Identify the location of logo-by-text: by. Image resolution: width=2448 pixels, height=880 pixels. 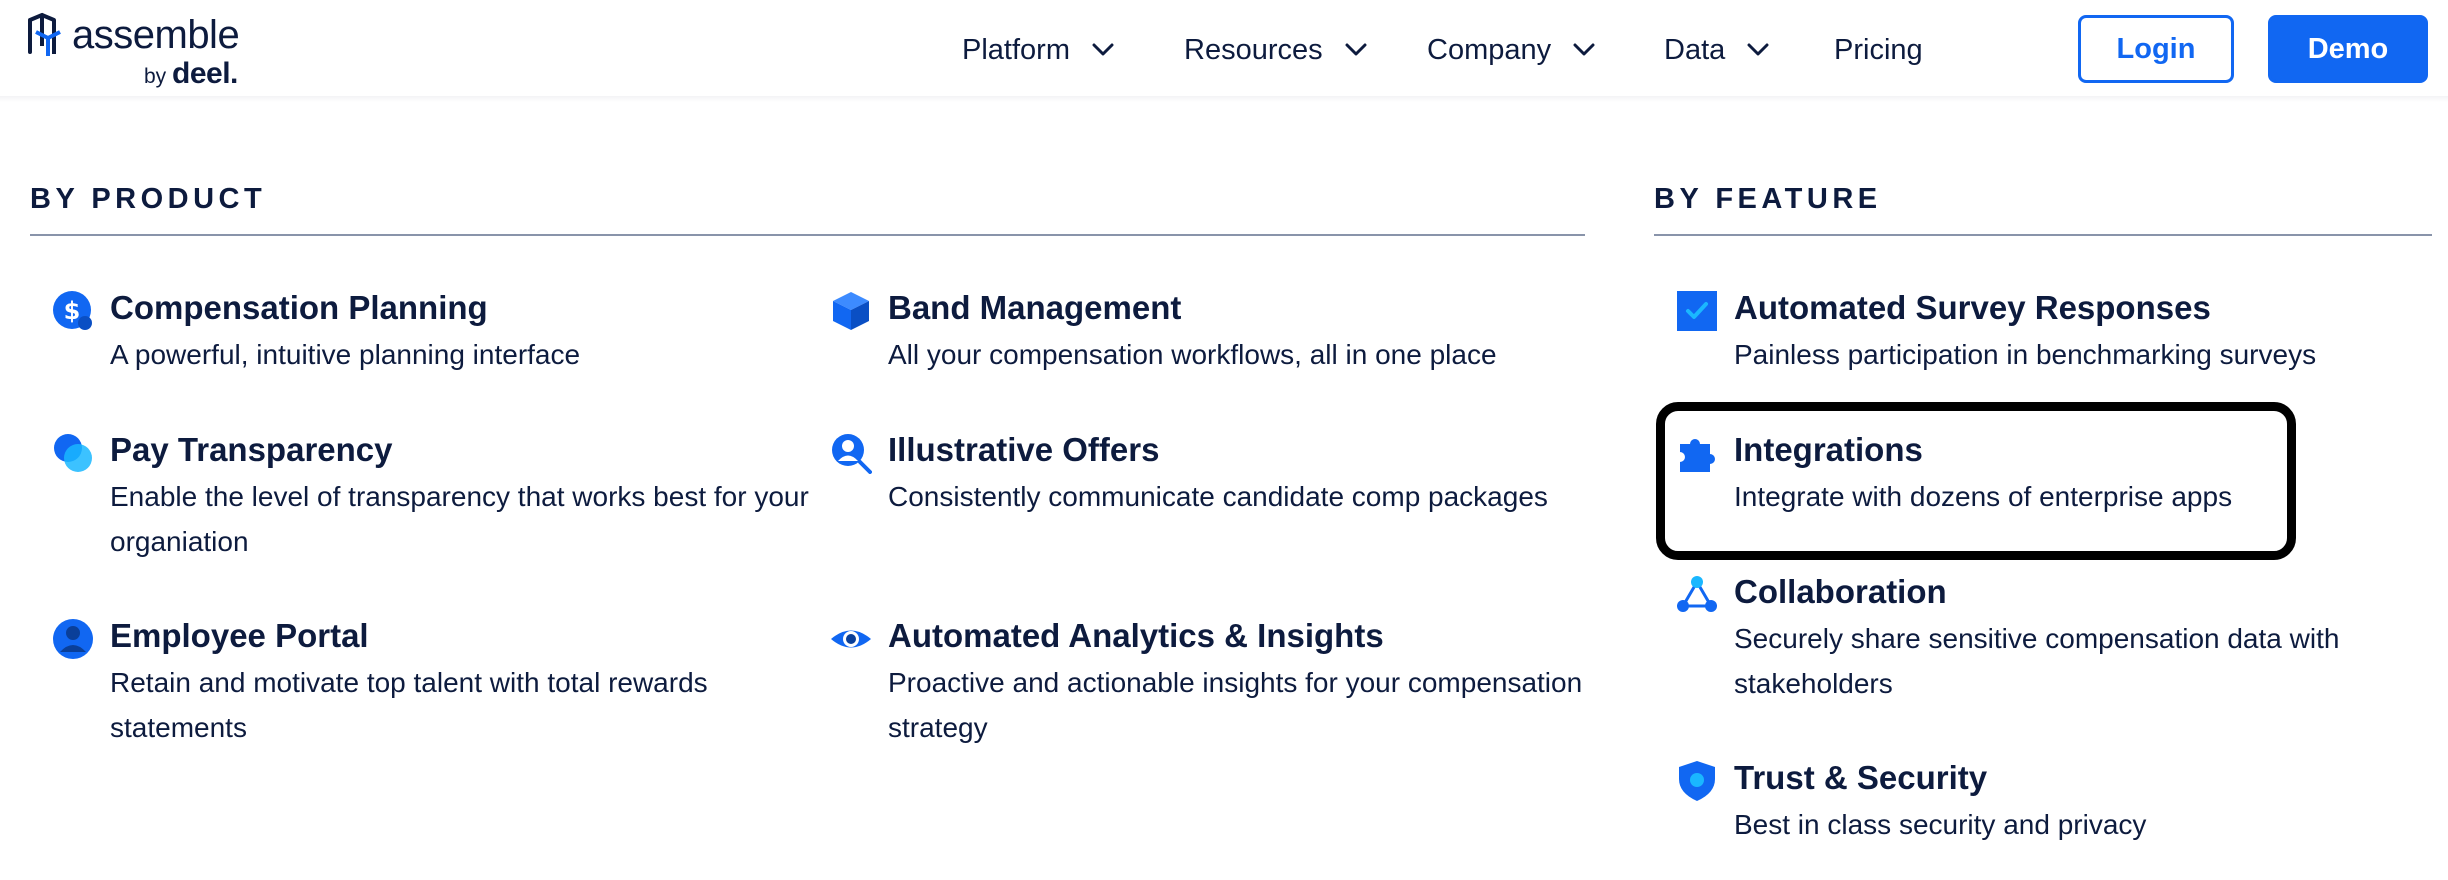
(155, 76).